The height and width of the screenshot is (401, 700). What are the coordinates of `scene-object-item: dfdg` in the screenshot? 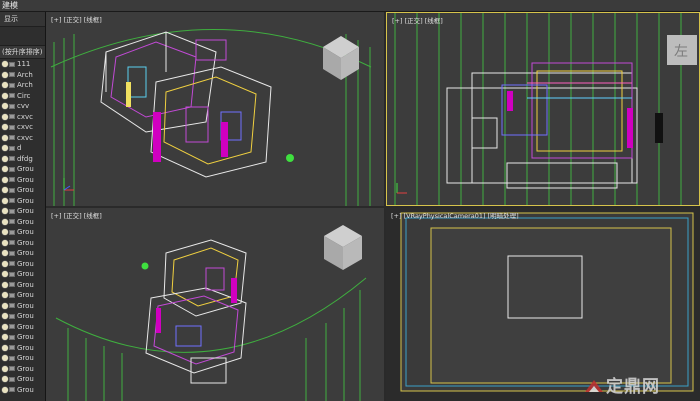 It's located at (22, 159).